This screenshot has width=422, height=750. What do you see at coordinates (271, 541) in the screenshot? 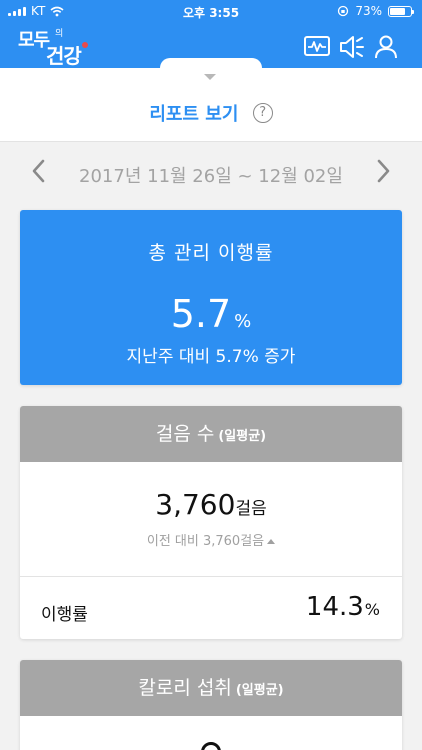
I see `increase-arrow-icon` at bounding box center [271, 541].